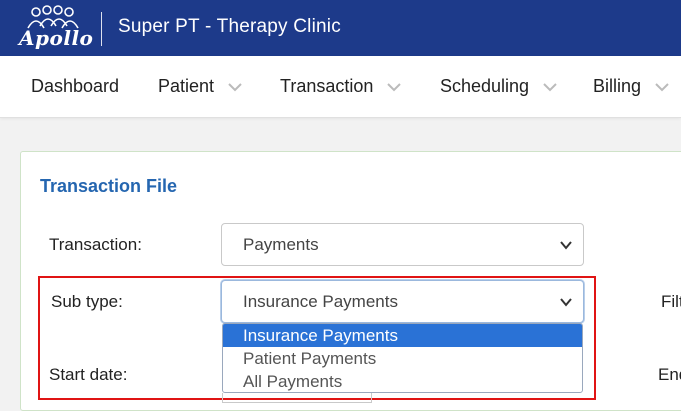 This screenshot has height=411, width=681. What do you see at coordinates (402, 381) in the screenshot?
I see `option-all-payments: All Payments` at bounding box center [402, 381].